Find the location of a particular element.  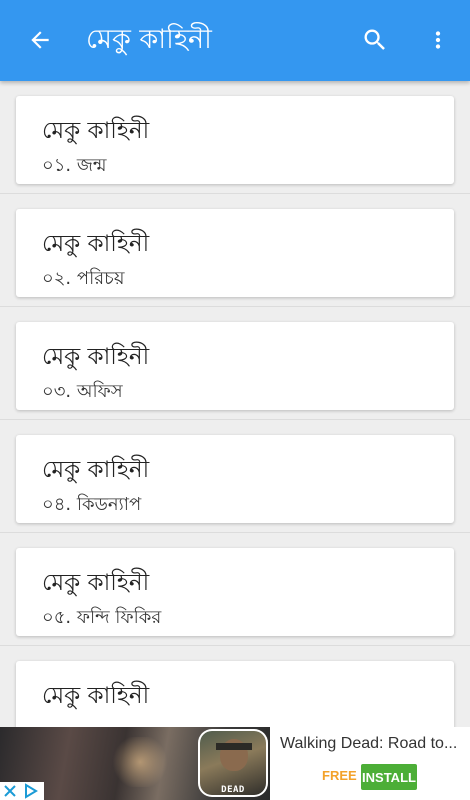

adchoices-icon is located at coordinates (30, 791).